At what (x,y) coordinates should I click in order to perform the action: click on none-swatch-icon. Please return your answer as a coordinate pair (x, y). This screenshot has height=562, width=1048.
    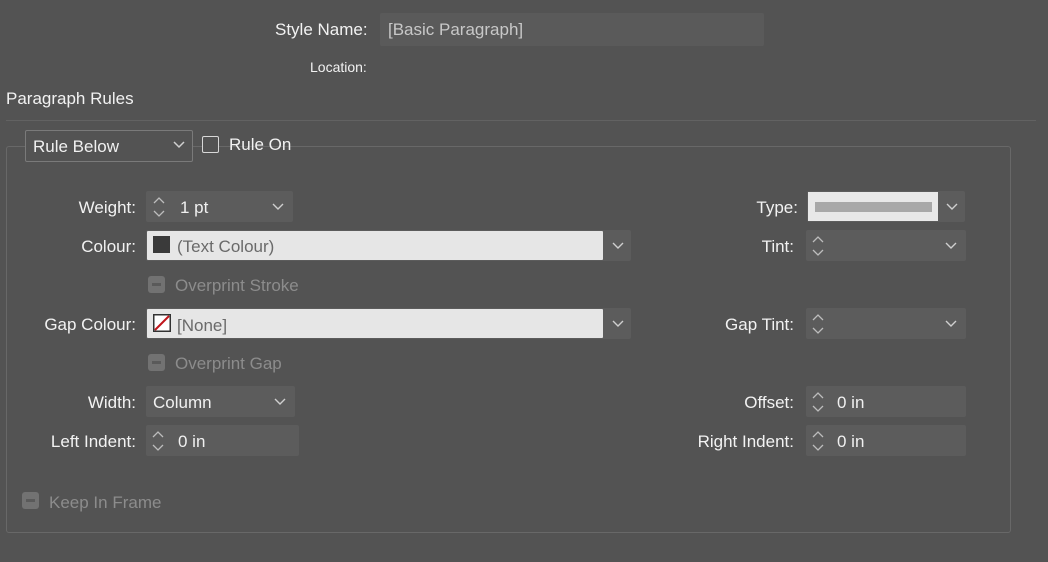
    Looking at the image, I should click on (162, 323).